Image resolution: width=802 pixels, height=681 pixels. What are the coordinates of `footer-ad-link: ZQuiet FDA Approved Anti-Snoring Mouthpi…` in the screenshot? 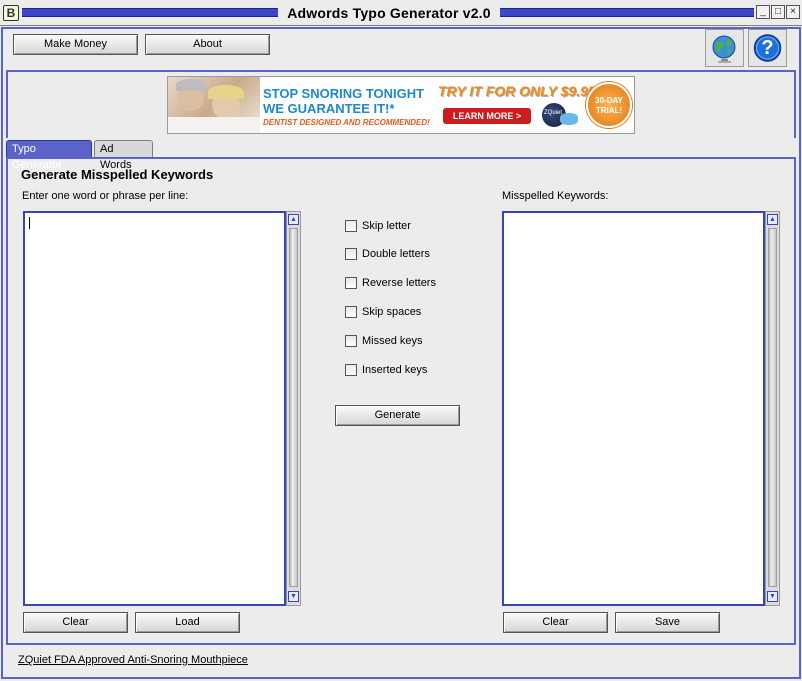 It's located at (133, 660).